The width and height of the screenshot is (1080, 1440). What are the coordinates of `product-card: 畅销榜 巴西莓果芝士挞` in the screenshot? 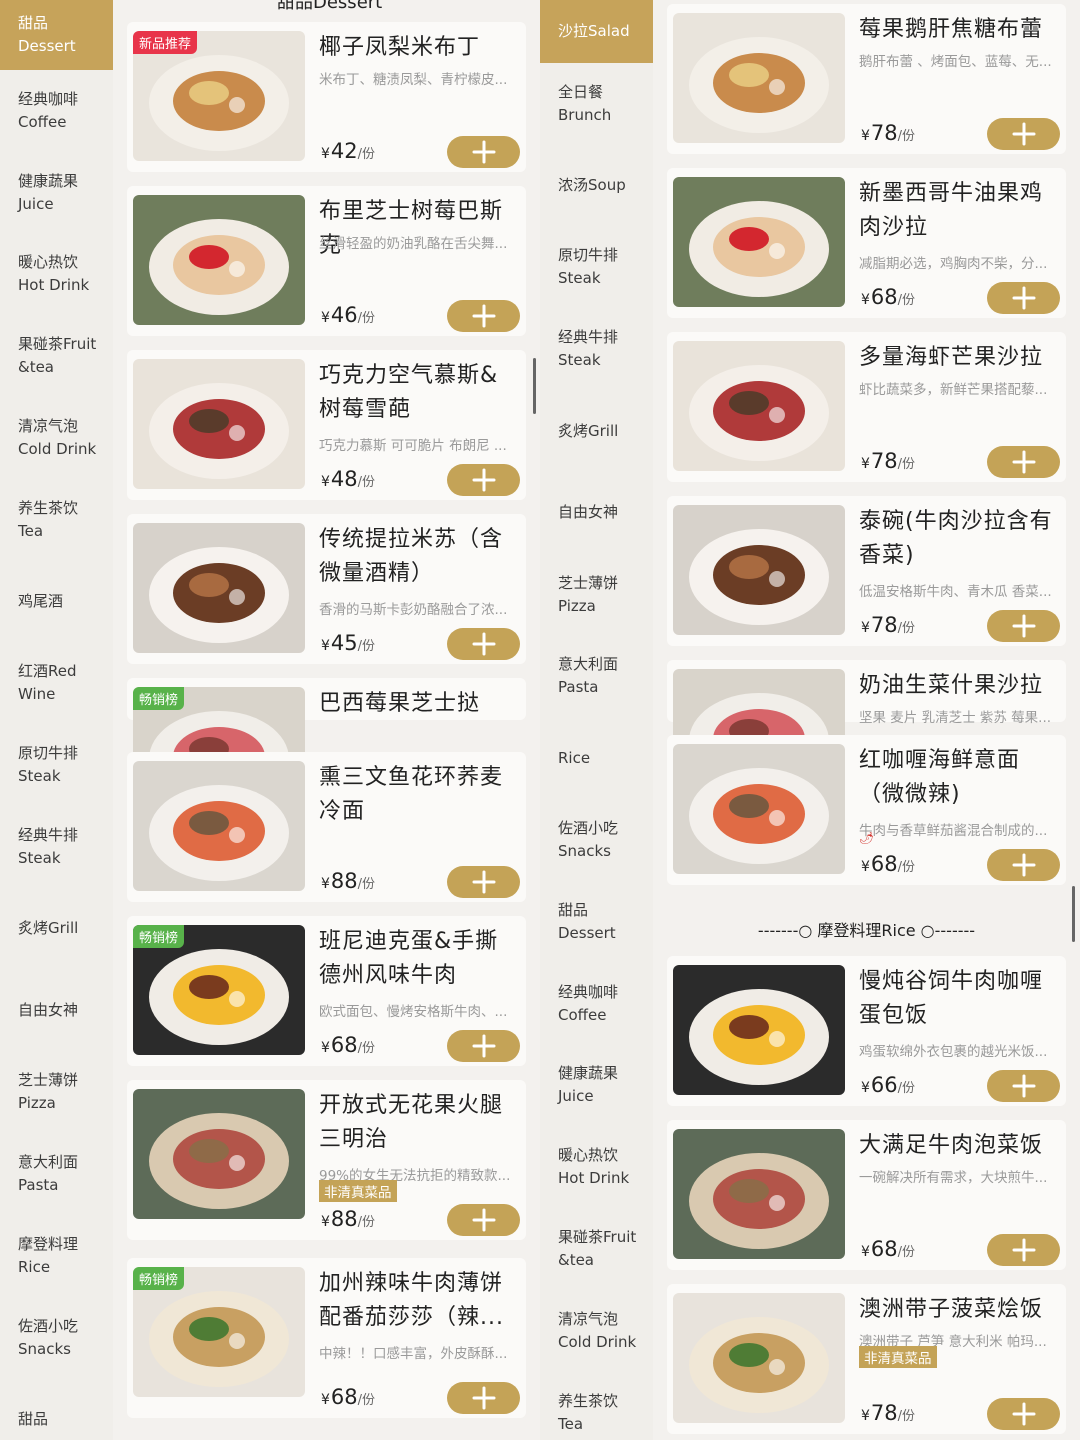 It's located at (326, 747).